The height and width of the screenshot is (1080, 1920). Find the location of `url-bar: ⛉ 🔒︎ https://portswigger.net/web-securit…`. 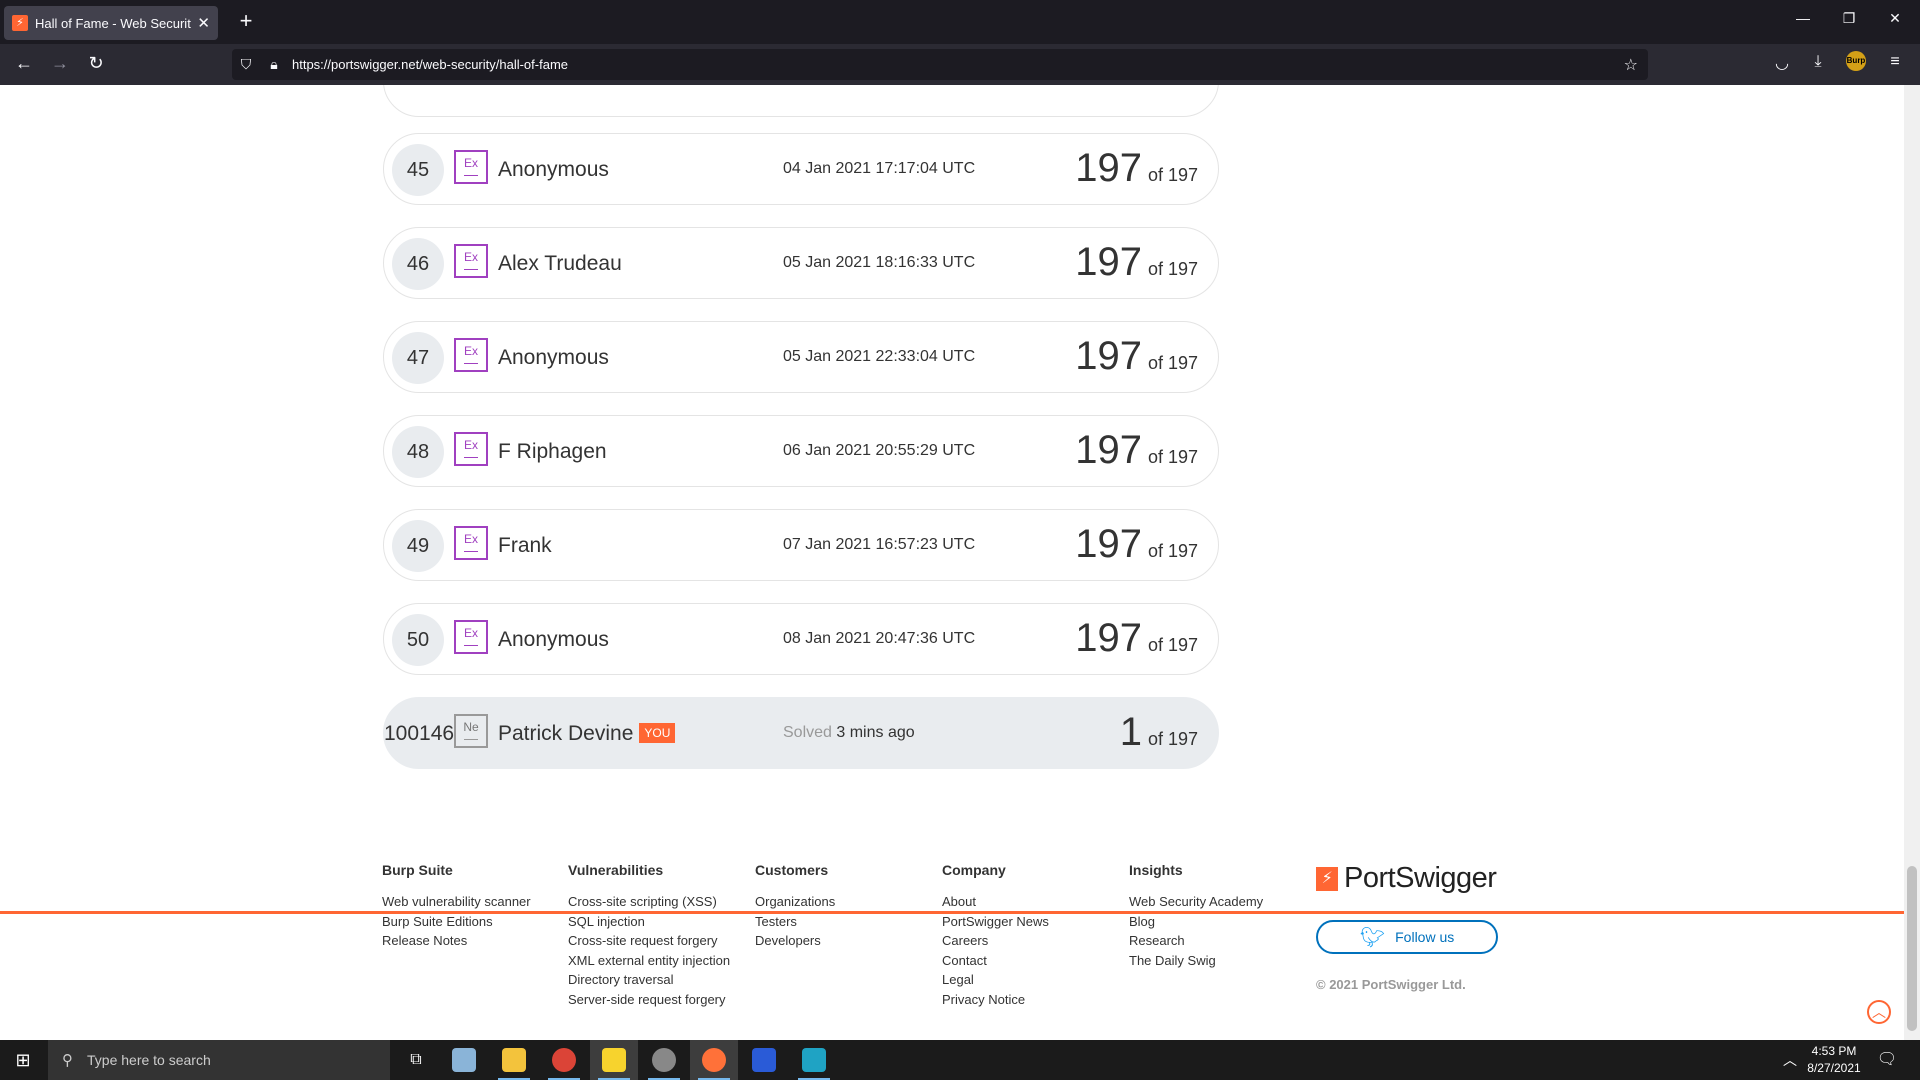

url-bar: ⛉ 🔒︎ https://portswigger.net/web-securit… is located at coordinates (940, 64).